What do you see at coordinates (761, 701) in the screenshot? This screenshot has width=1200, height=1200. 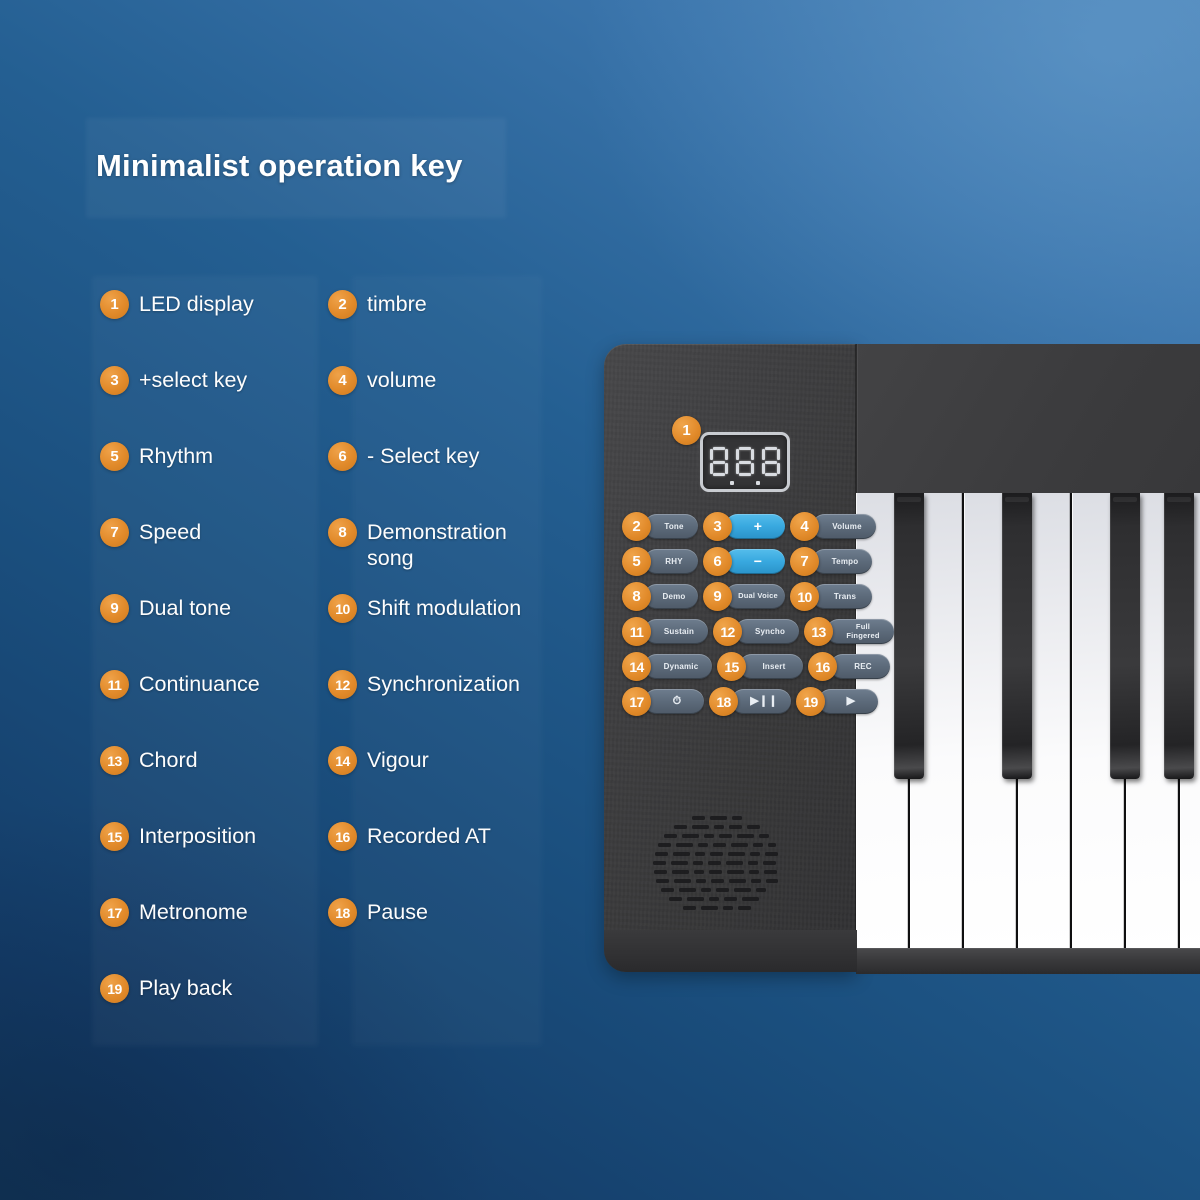 I see `play-pause-icon: ▶❙❙` at bounding box center [761, 701].